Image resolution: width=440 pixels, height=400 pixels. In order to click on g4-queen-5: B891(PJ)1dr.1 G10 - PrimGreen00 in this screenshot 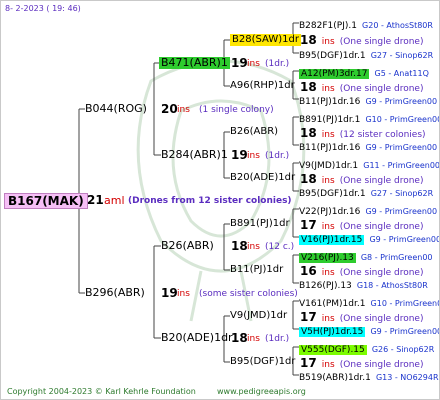, I will do `click(369, 118)`.